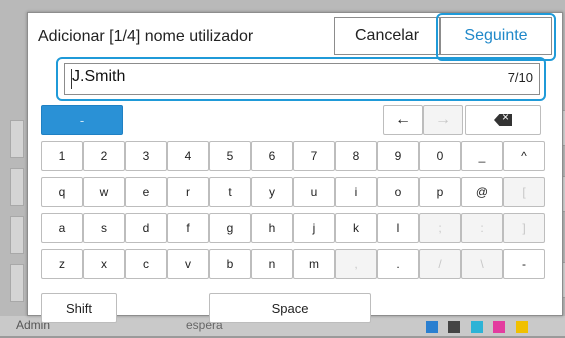 The image size is (565, 338). What do you see at coordinates (272, 192) in the screenshot?
I see `key-row2-5: y` at bounding box center [272, 192].